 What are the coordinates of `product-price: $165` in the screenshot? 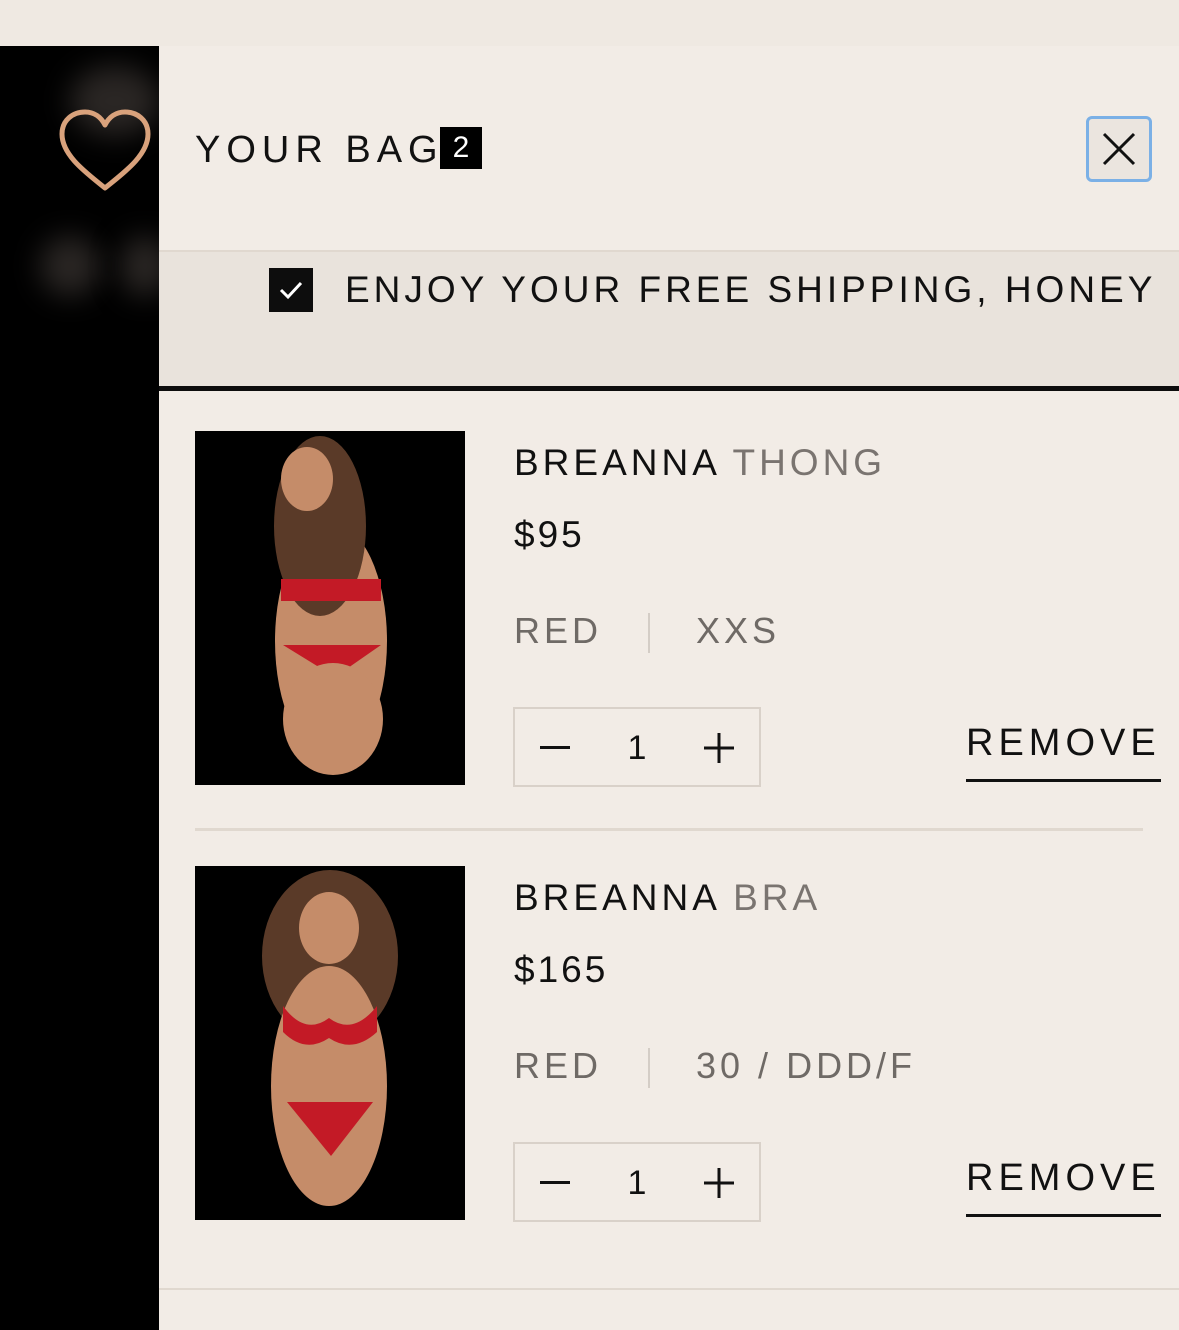 It's located at (561, 969).